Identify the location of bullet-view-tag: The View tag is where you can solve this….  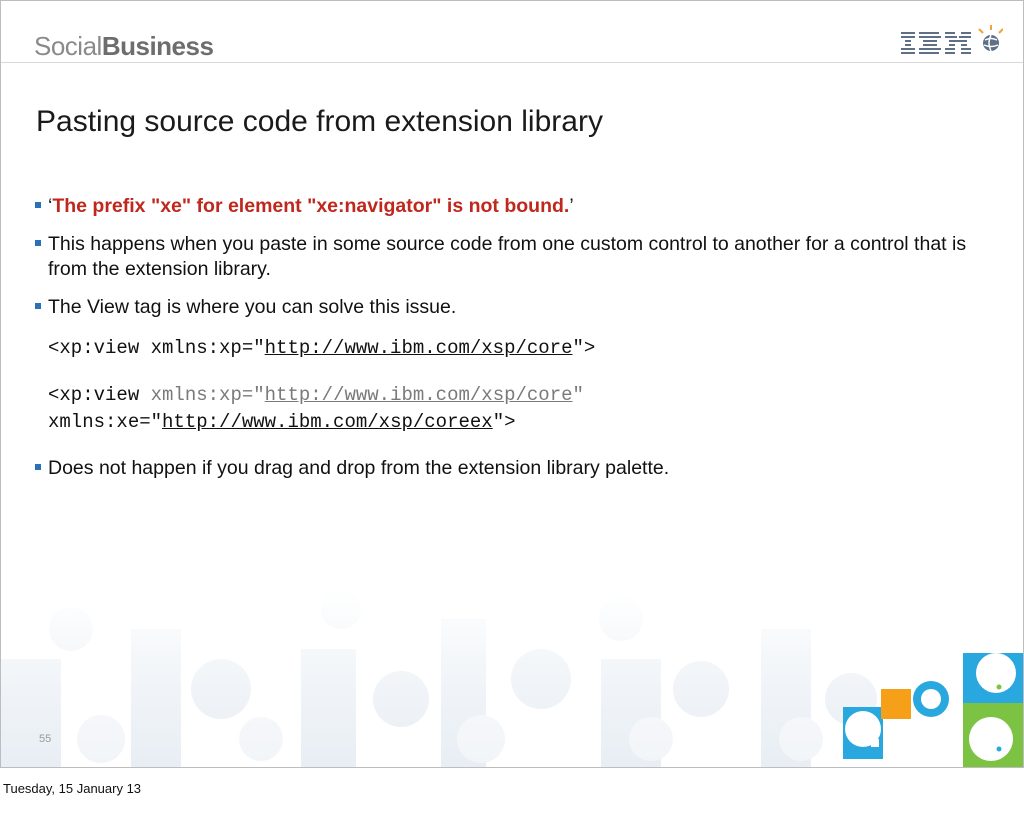
(513, 307).